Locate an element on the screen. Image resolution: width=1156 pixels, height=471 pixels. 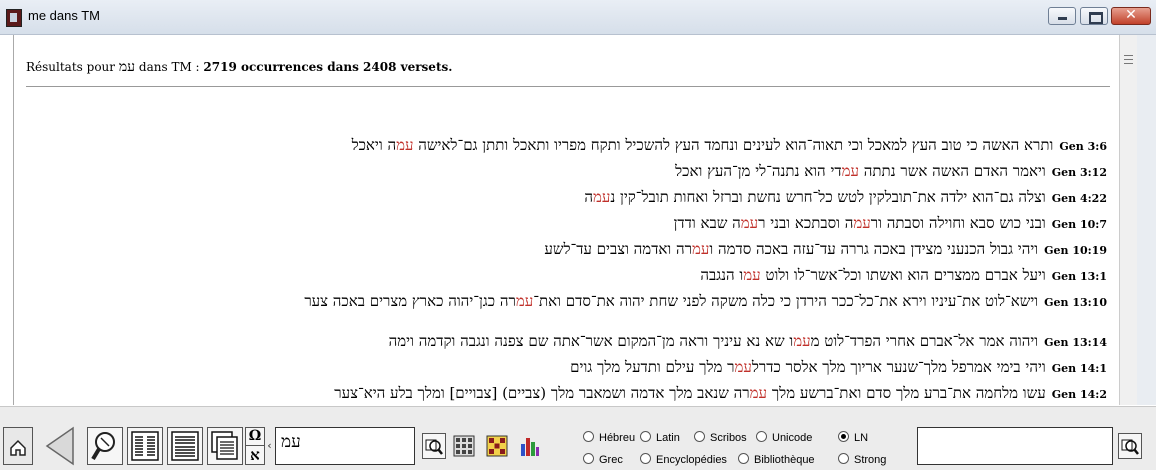
search-button is located at coordinates (434, 446).